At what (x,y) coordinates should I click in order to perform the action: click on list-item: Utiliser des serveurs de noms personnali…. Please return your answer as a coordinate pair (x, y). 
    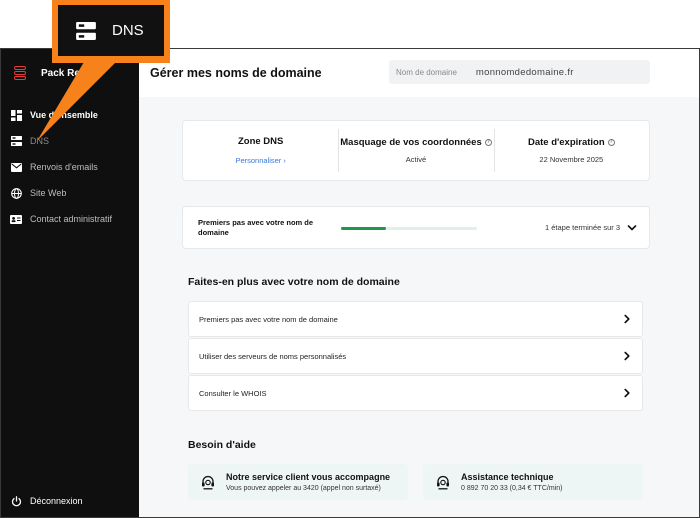
    Looking at the image, I should click on (415, 356).